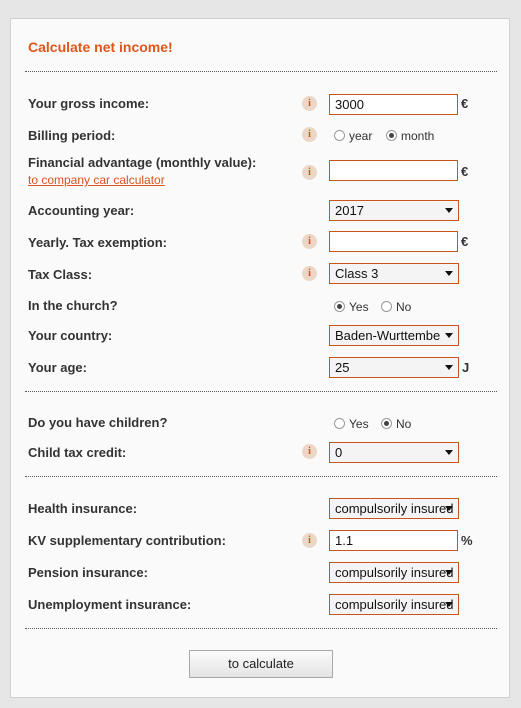  What do you see at coordinates (349, 210) in the screenshot?
I see `accounting-year-value: 2017` at bounding box center [349, 210].